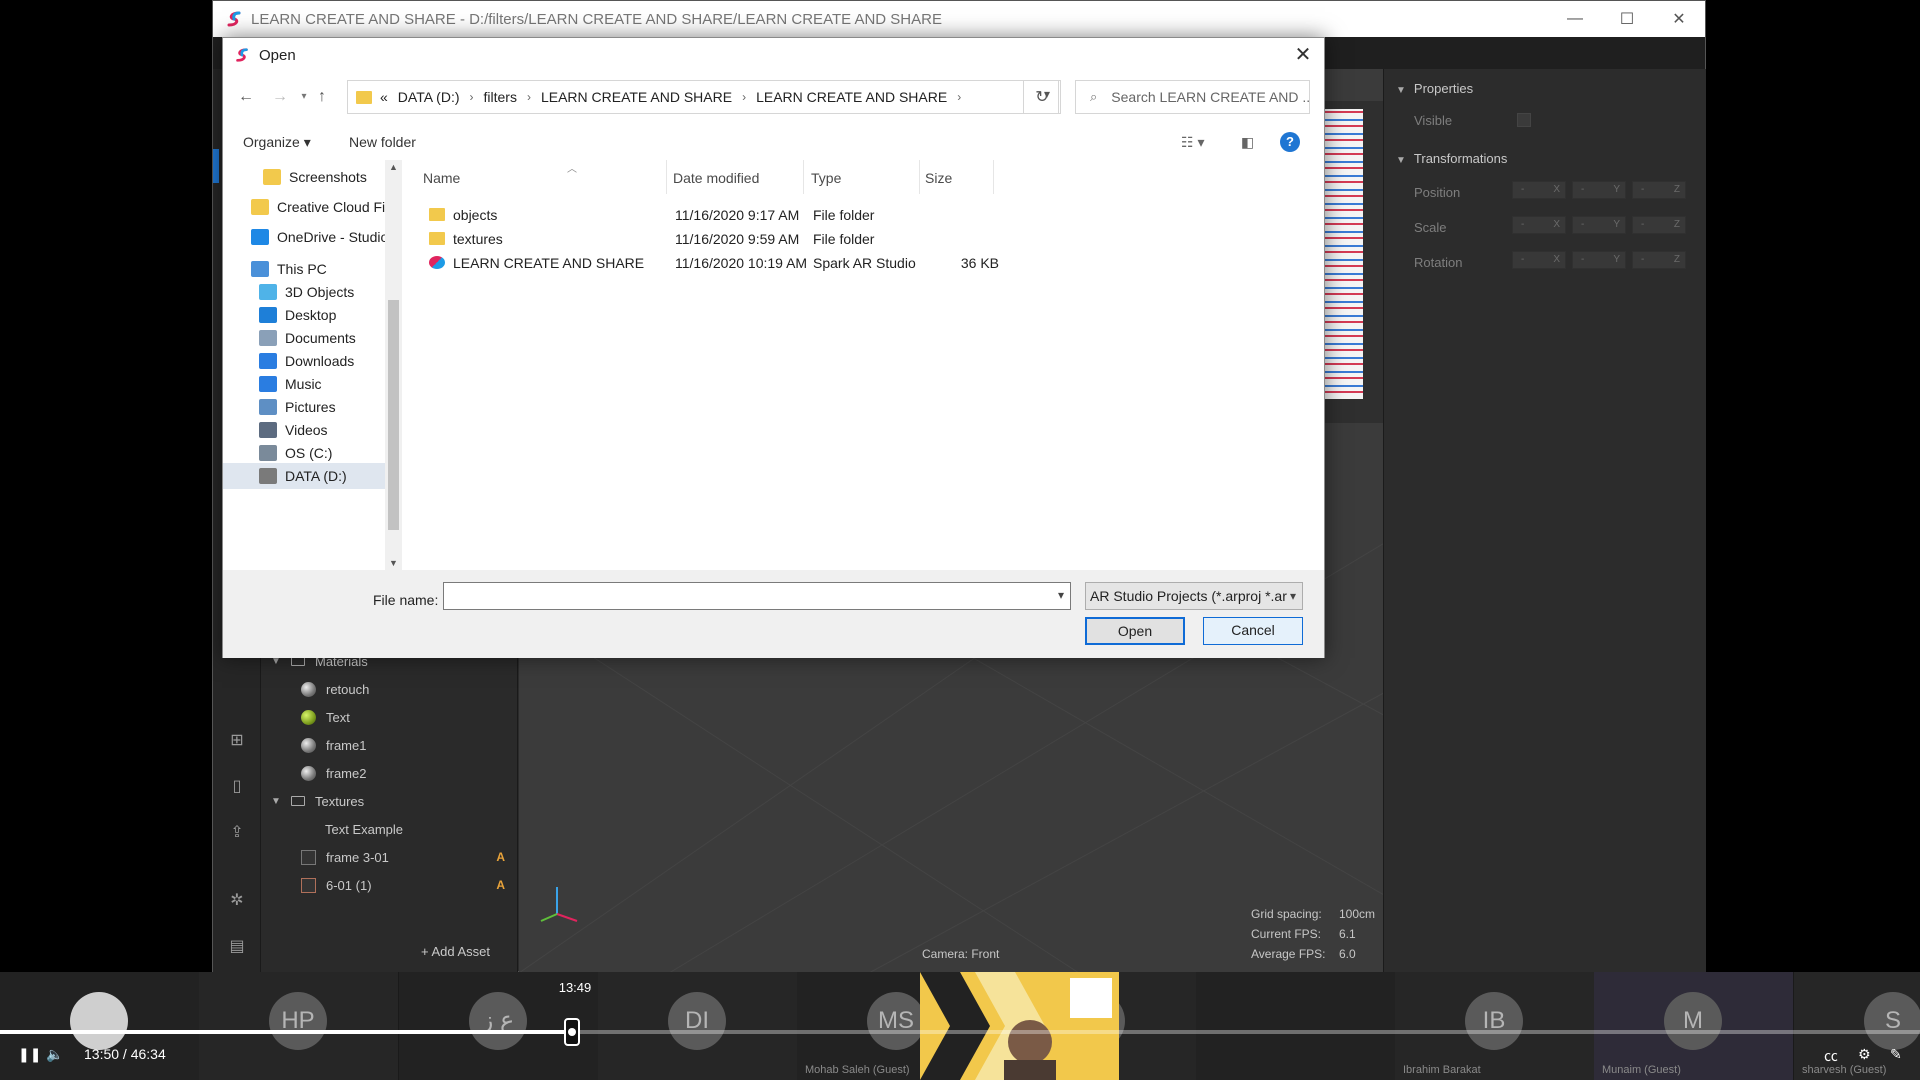  What do you see at coordinates (304, 476) in the screenshot?
I see `nav-item: DATA (D:)` at bounding box center [304, 476].